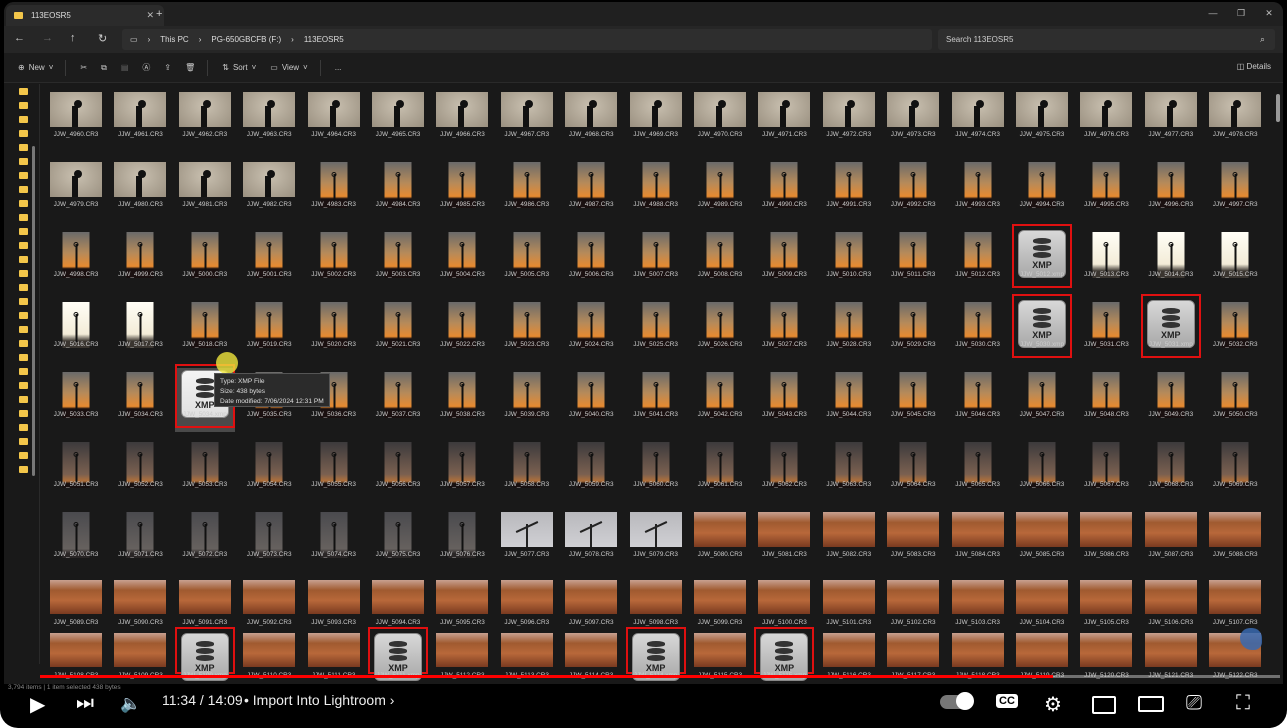 This screenshot has width=1287, height=728. Describe the element at coordinates (1235, 121) in the screenshot. I see `file-item: JJW_4978.CR3` at that location.